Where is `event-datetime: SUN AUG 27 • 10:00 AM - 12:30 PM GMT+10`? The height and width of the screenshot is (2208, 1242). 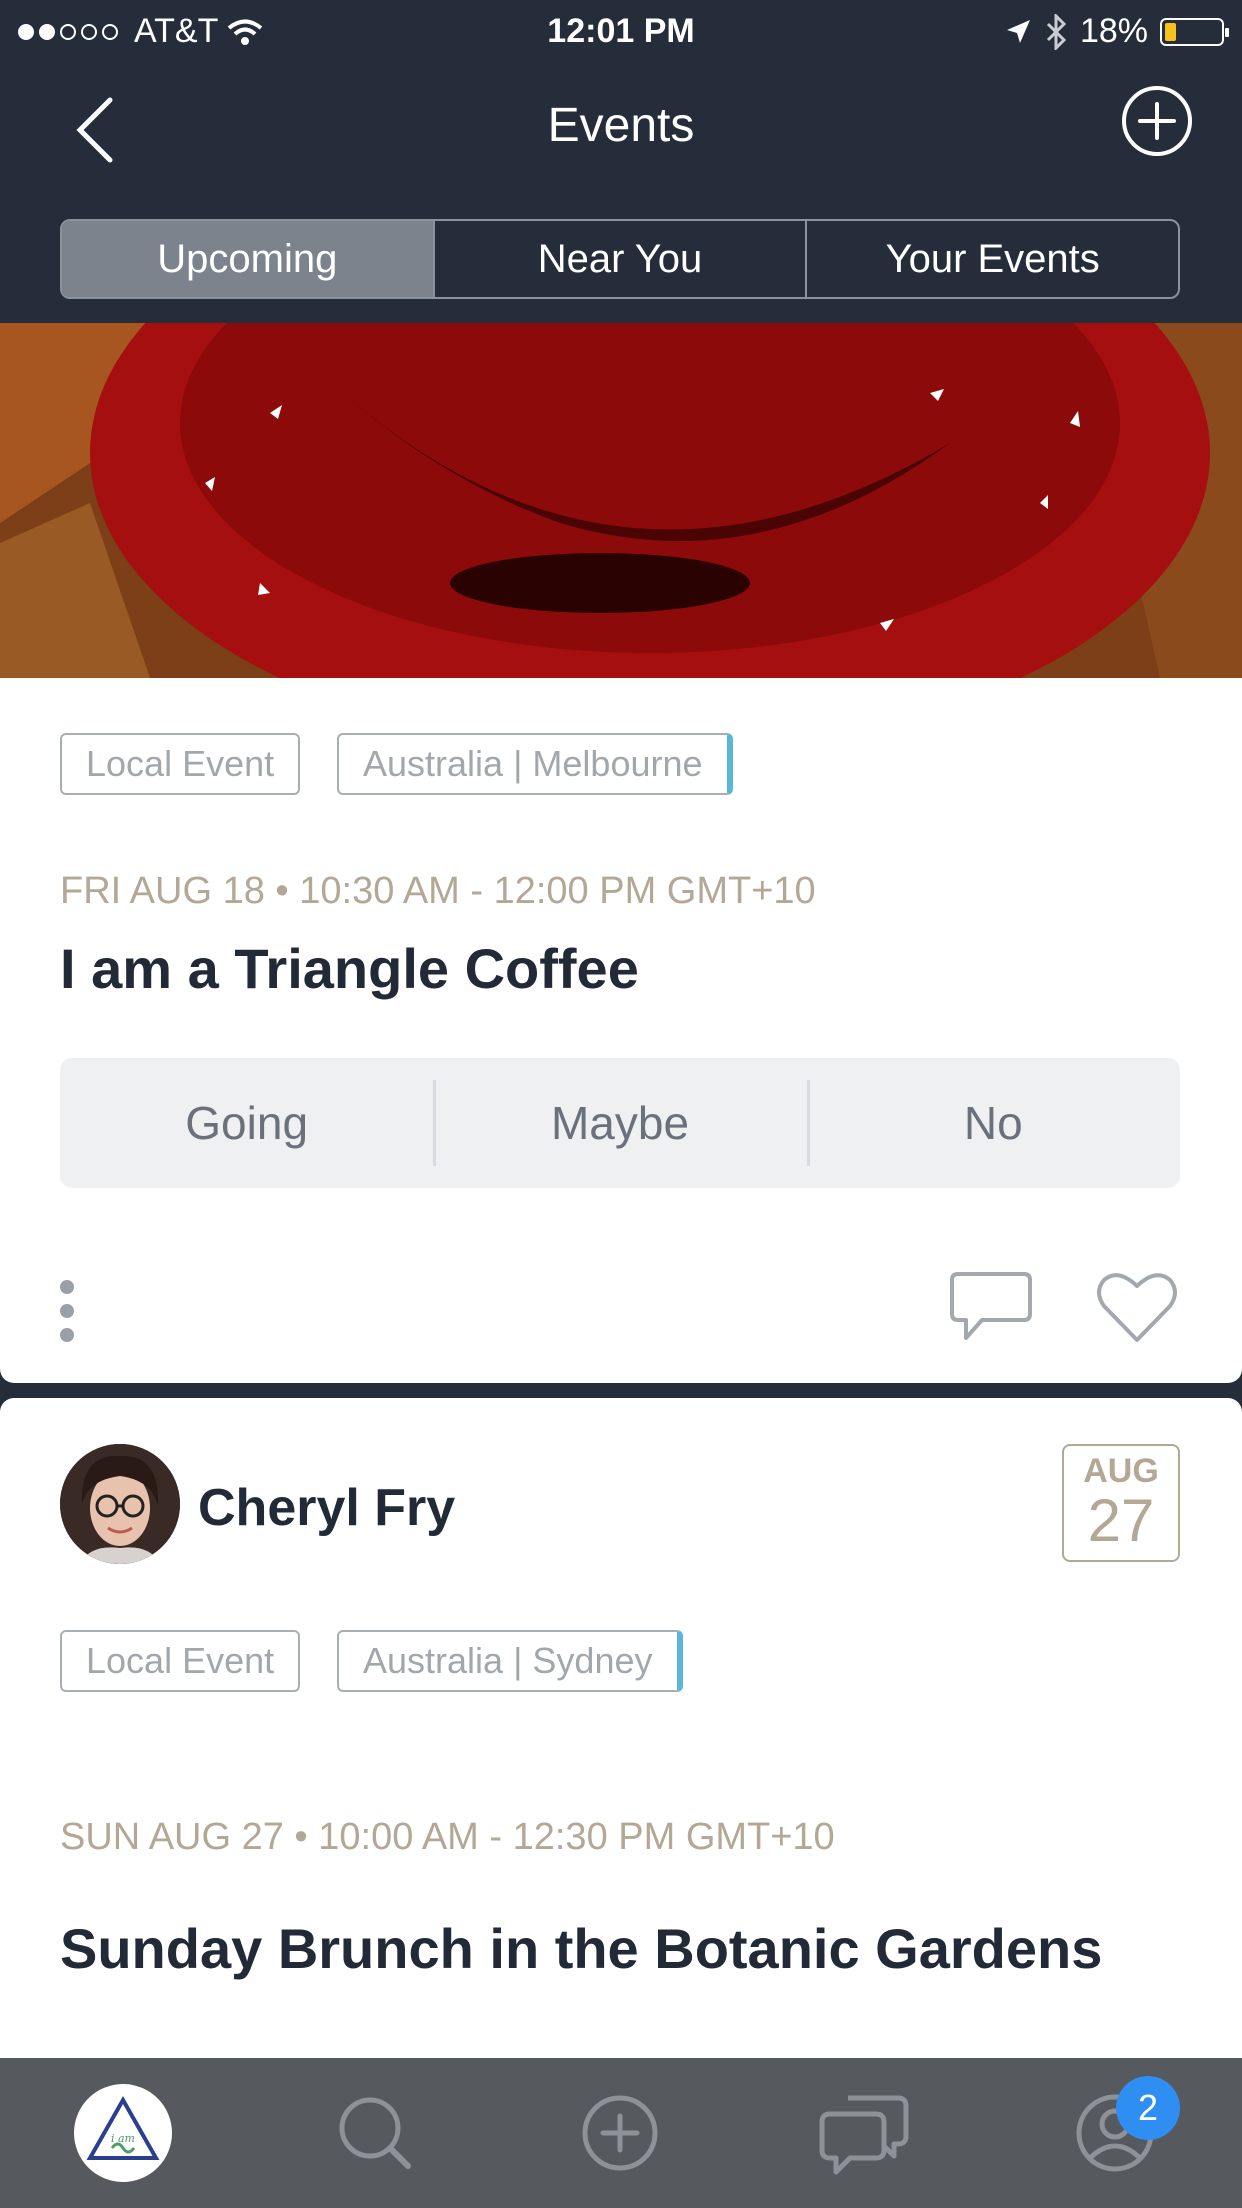
event-datetime: SUN AUG 27 • 10:00 AM - 12:30 PM GMT+10 is located at coordinates (447, 1837).